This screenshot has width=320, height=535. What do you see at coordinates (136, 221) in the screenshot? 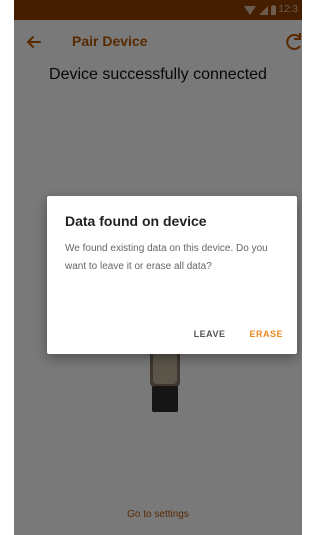
I see `dialog-title: Data found on device` at bounding box center [136, 221].